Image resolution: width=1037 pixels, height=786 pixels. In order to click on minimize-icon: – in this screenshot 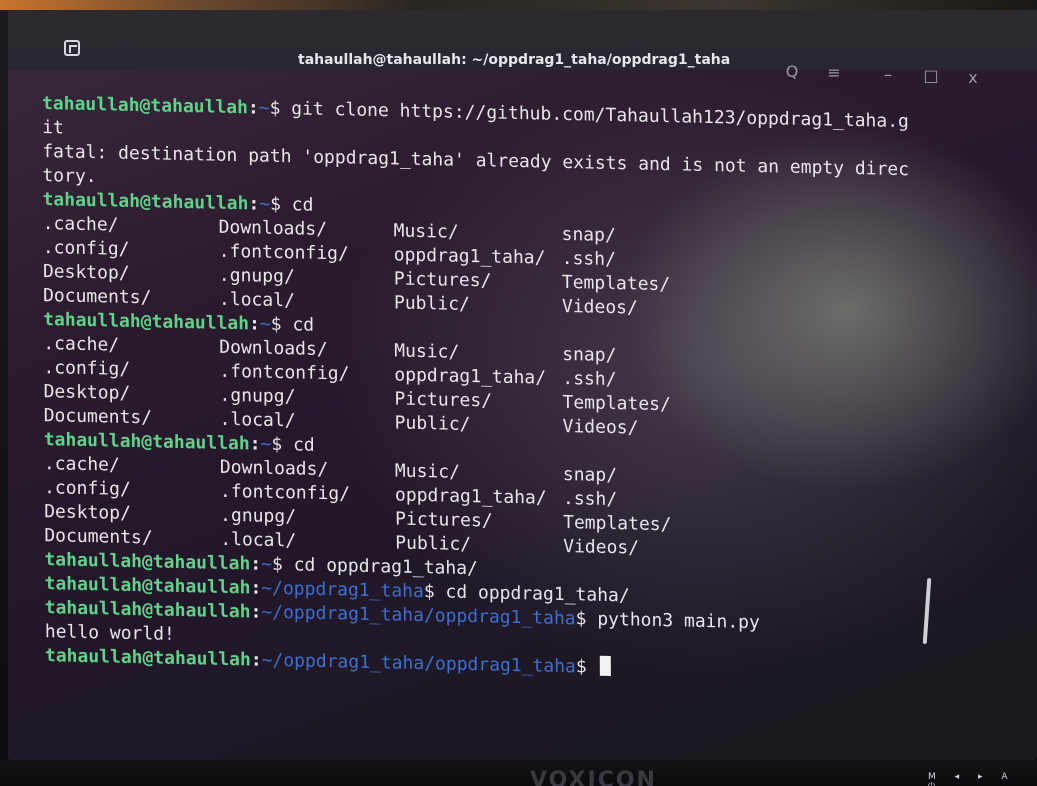, I will do `click(888, 75)`.